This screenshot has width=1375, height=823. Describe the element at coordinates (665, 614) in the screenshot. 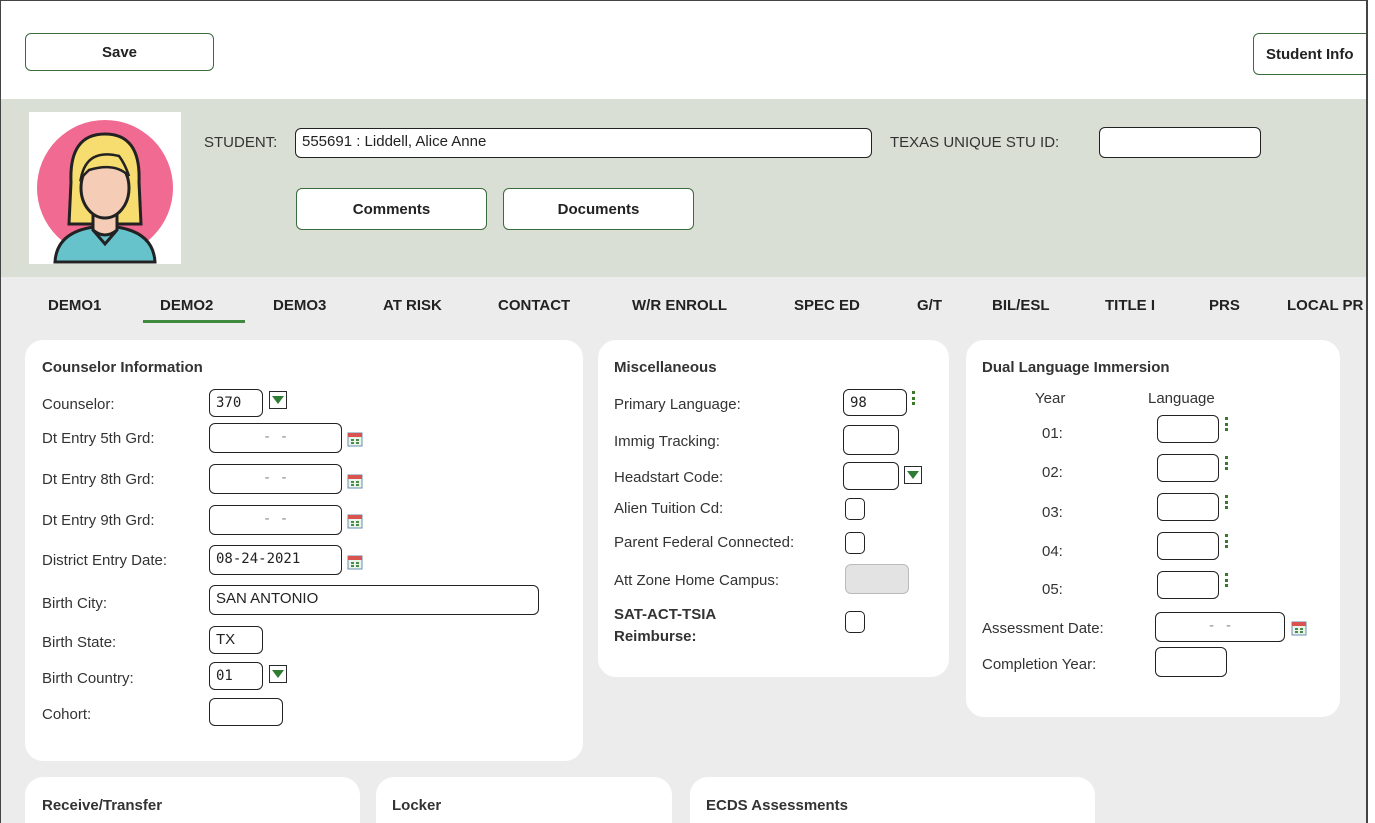

I see `sat-act-label-line1: SAT-ACT-TSIA` at that location.